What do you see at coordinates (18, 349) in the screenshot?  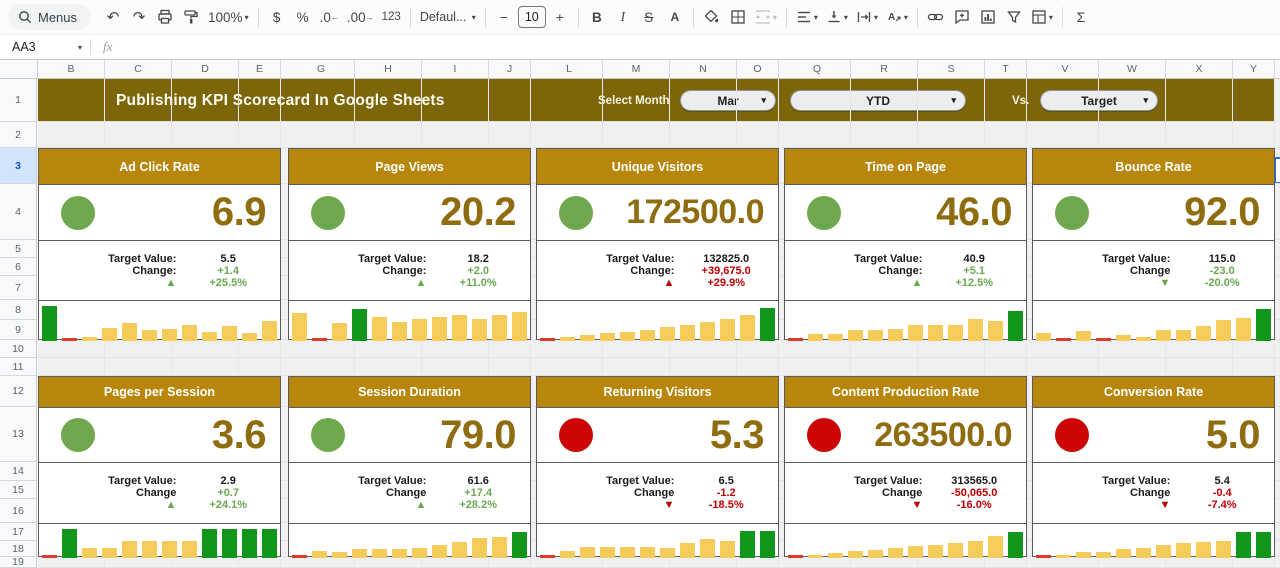 I see `row-header-10: 10` at bounding box center [18, 349].